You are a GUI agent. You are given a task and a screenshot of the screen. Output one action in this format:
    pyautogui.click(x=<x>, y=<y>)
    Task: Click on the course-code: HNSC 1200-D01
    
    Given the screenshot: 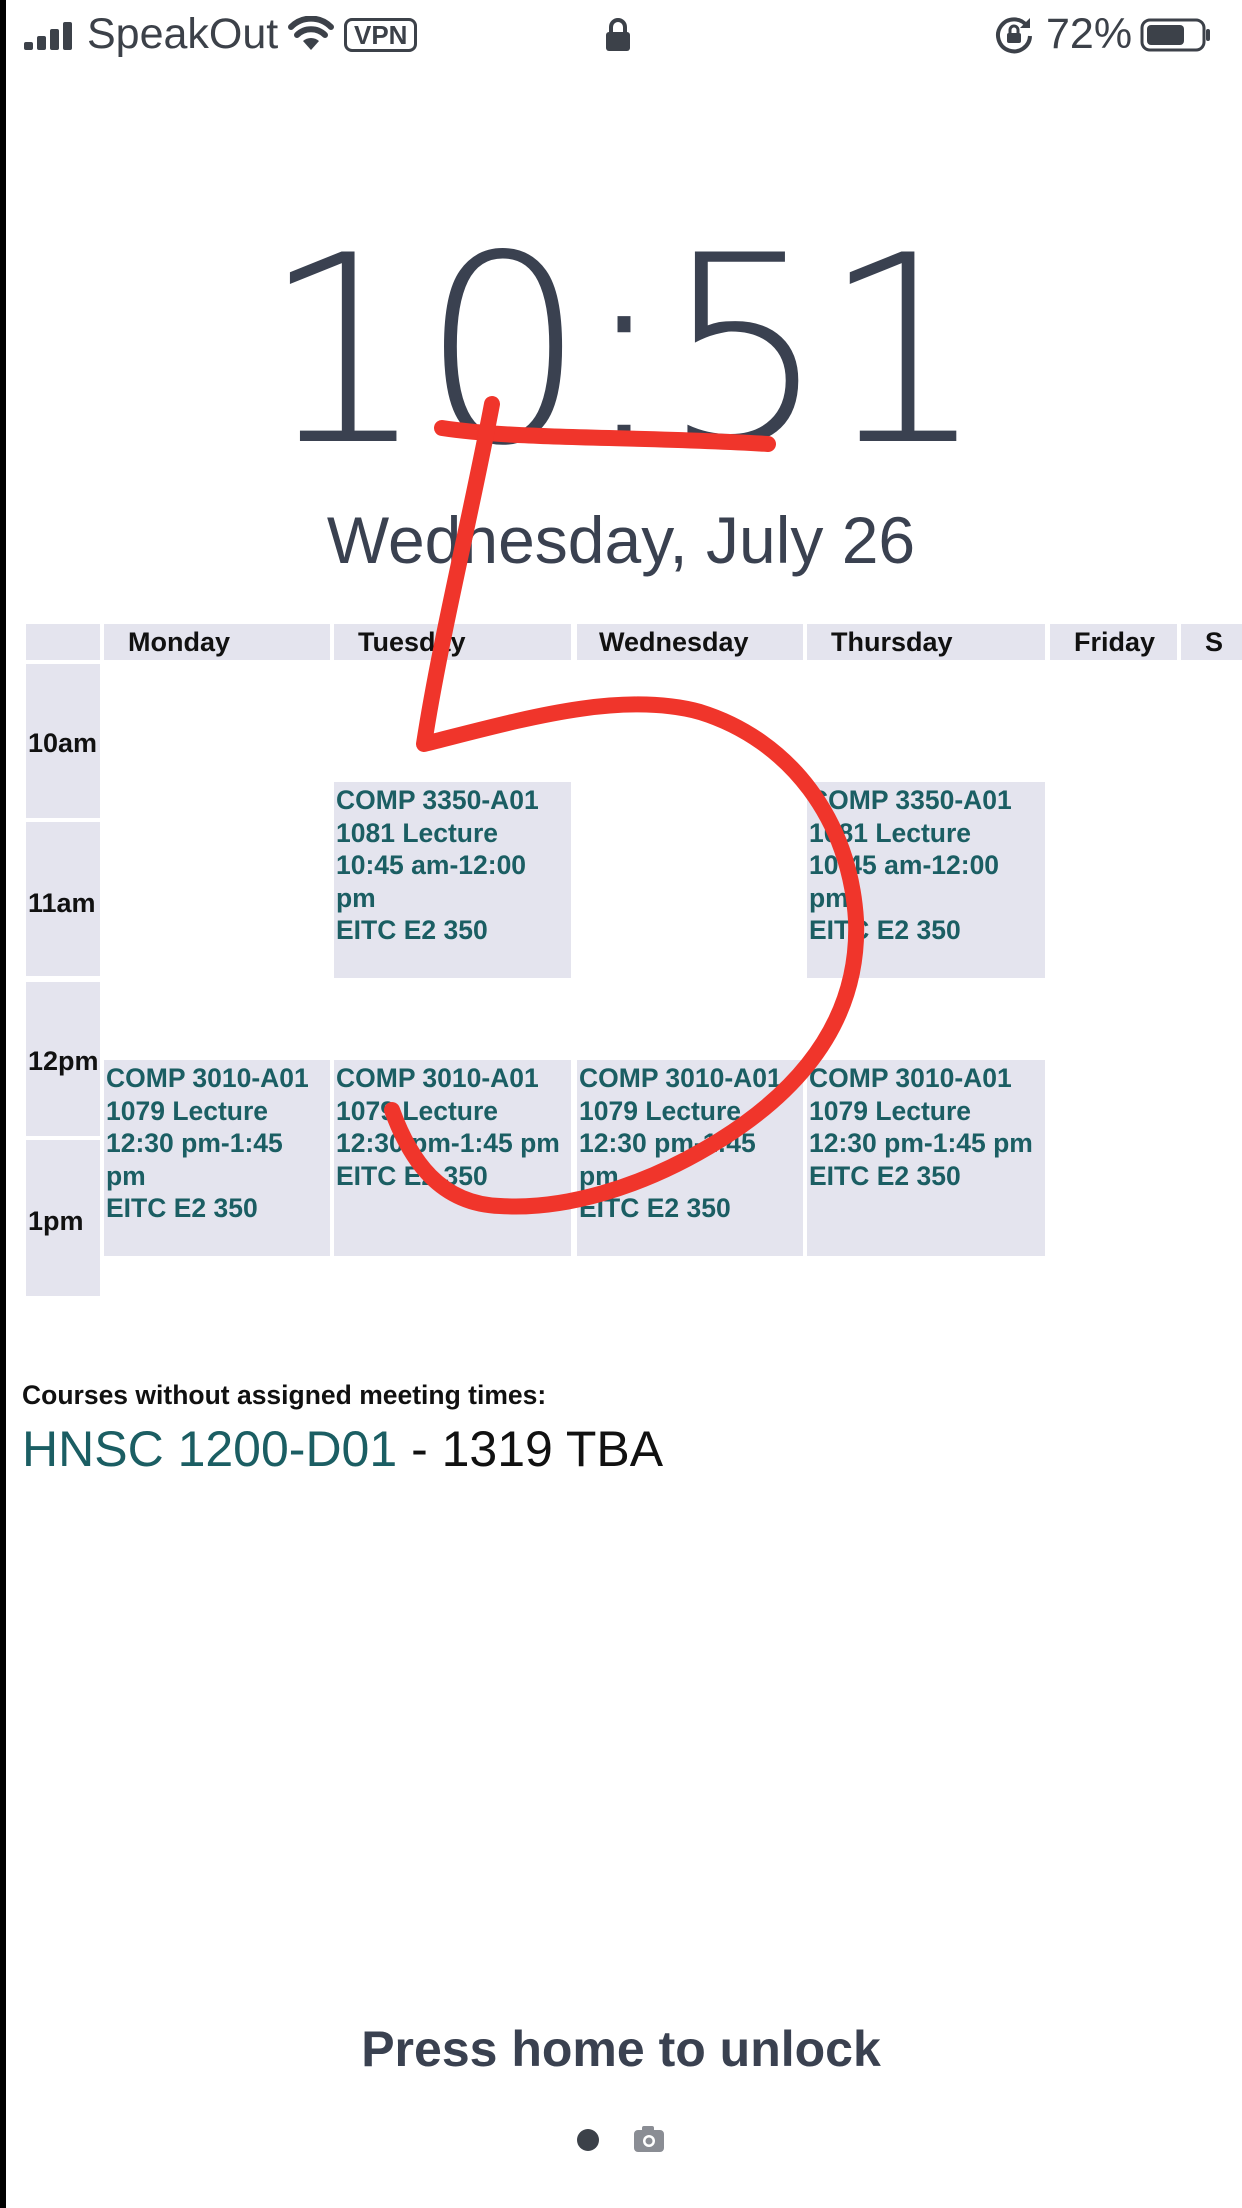 What is the action you would take?
    pyautogui.click(x=210, y=1449)
    